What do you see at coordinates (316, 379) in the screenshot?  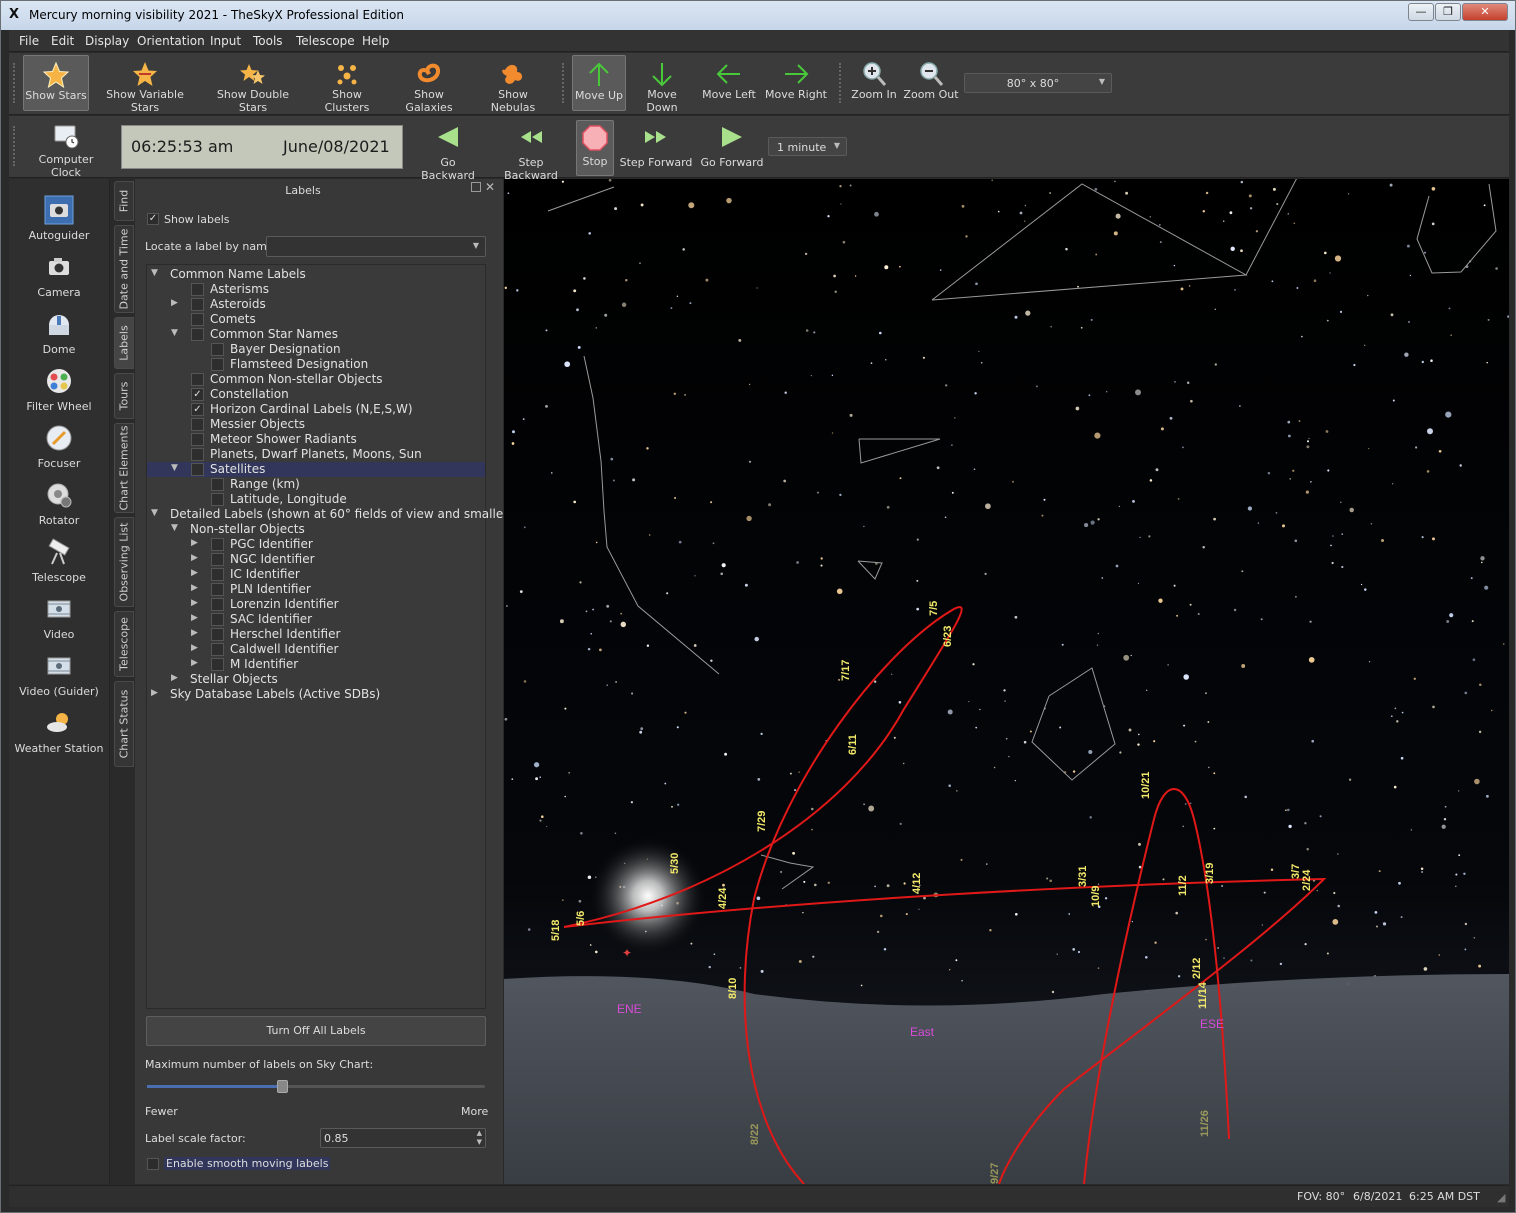 I see `tree-item: Common Non-stellar Objects` at bounding box center [316, 379].